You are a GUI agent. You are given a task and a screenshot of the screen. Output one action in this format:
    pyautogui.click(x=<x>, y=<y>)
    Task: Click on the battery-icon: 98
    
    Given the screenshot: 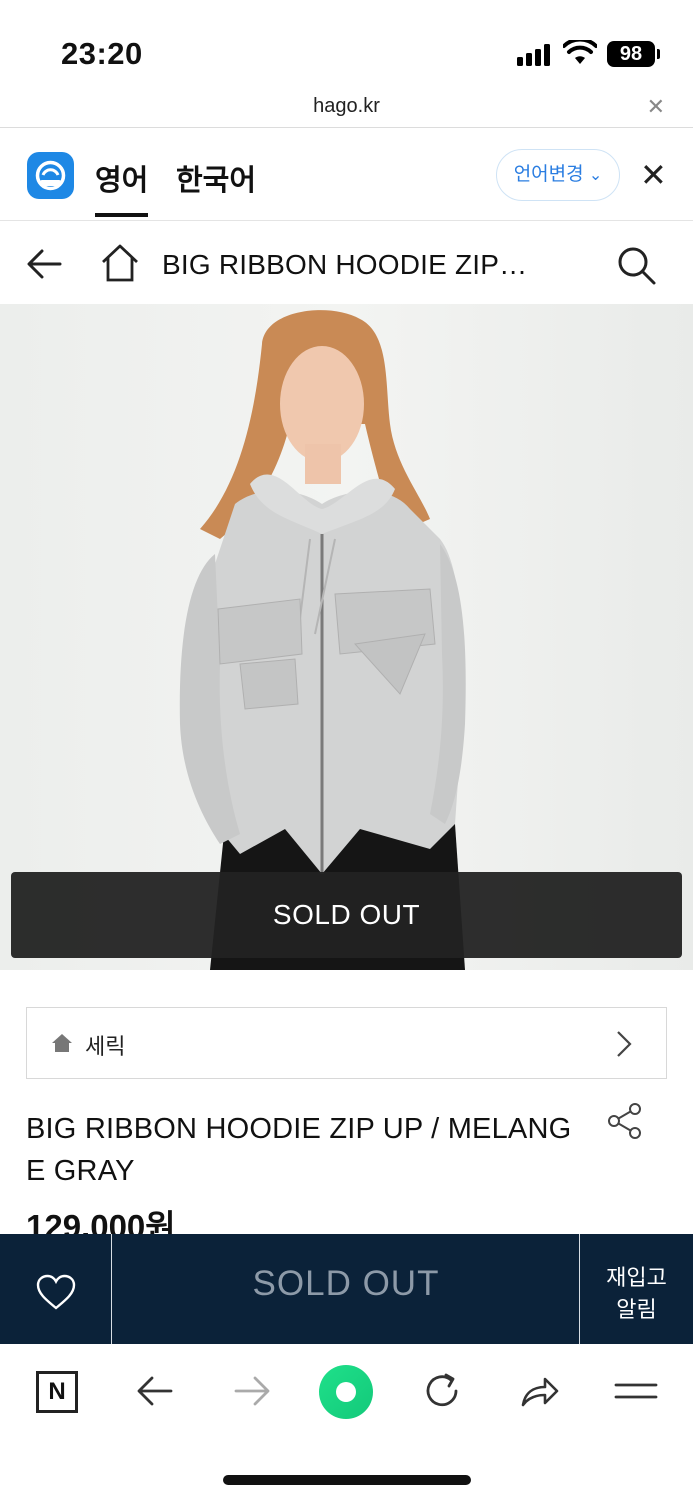 What is the action you would take?
    pyautogui.click(x=633, y=54)
    